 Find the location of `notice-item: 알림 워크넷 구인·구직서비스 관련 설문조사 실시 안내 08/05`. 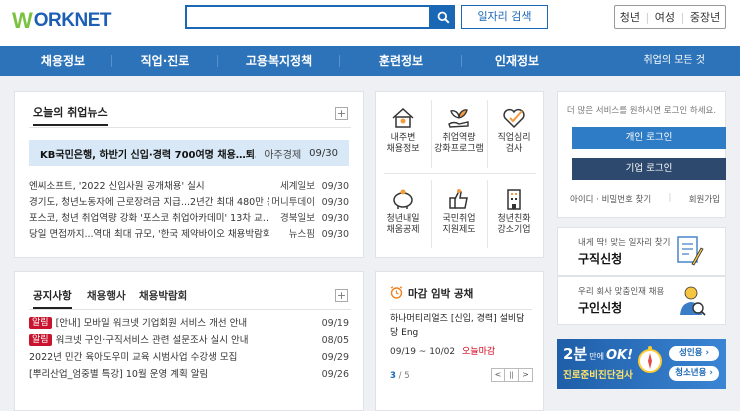

notice-item: 알림 워크넷 구인·구직서비스 관련 설문조사 실시 안내 08/05 is located at coordinates (189, 340).